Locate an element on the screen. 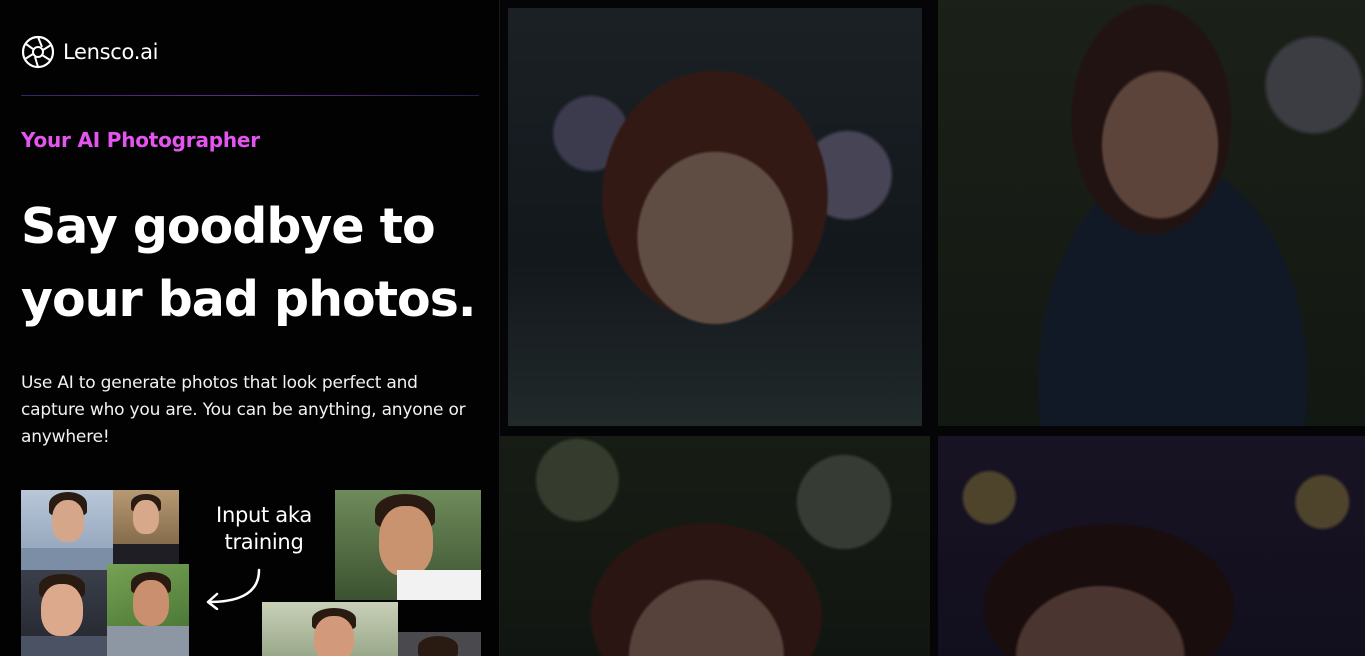  aperture-icon is located at coordinates (38, 52).